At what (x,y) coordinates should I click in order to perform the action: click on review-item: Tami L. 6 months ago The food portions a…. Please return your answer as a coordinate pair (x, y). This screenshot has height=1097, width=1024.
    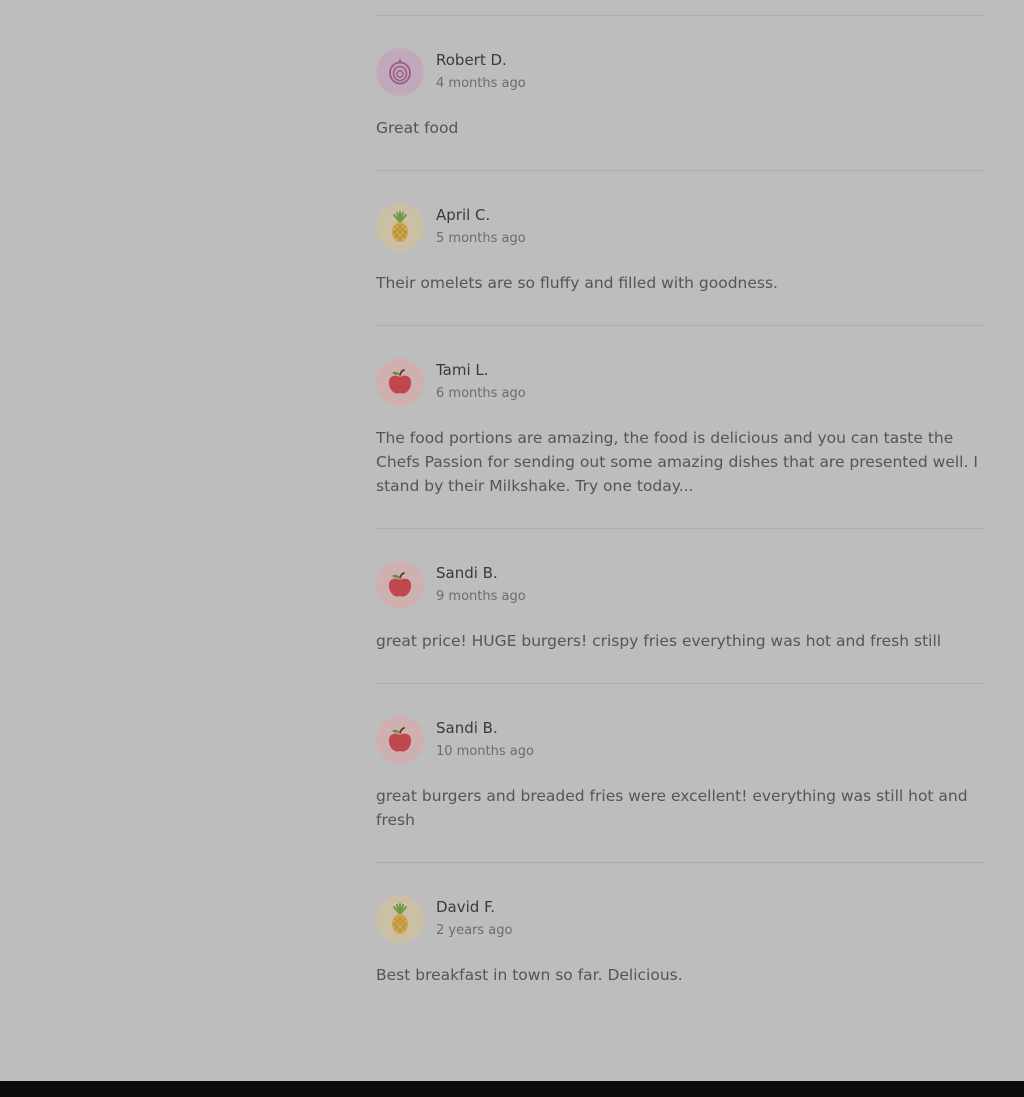
    Looking at the image, I should click on (680, 427).